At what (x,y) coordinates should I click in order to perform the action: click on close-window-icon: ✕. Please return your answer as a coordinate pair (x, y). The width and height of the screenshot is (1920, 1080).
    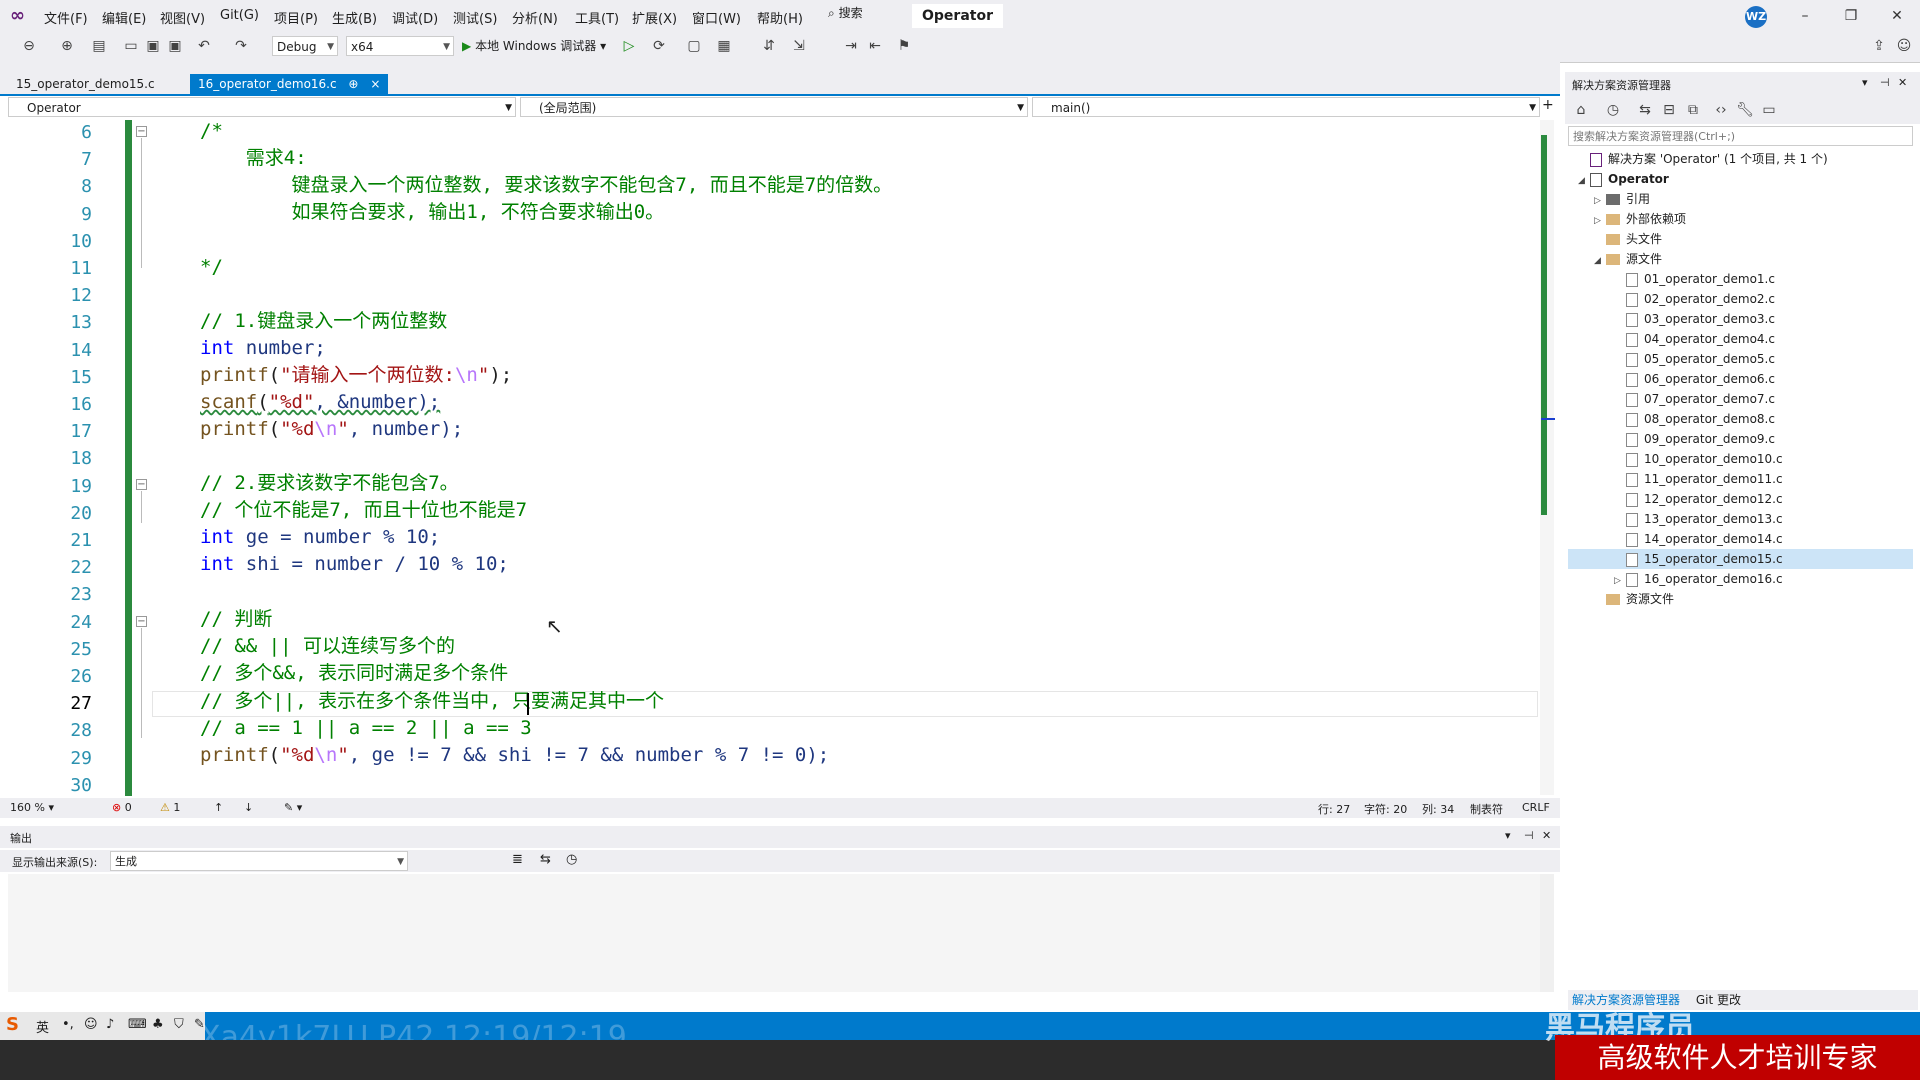
    Looking at the image, I should click on (1897, 16).